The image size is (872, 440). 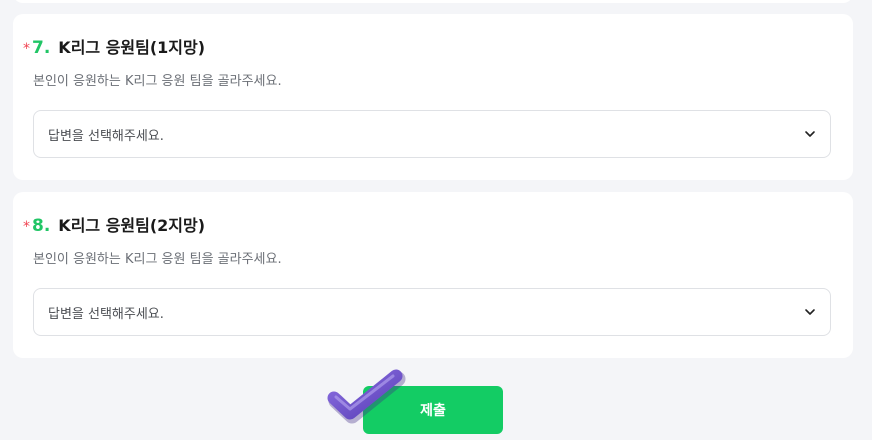 What do you see at coordinates (132, 225) in the screenshot?
I see `question-title: K리그 응원팀(2지망)` at bounding box center [132, 225].